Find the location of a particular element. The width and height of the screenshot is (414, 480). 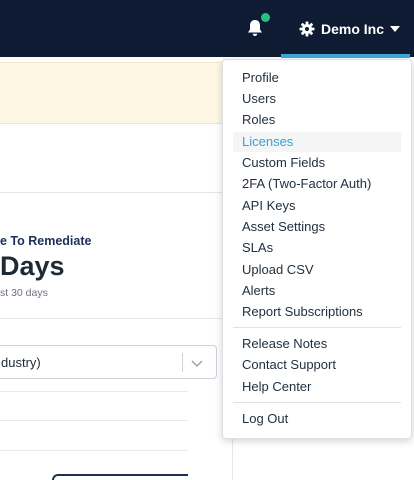

menu-item-custom-fields: Custom Fields is located at coordinates (317, 163).